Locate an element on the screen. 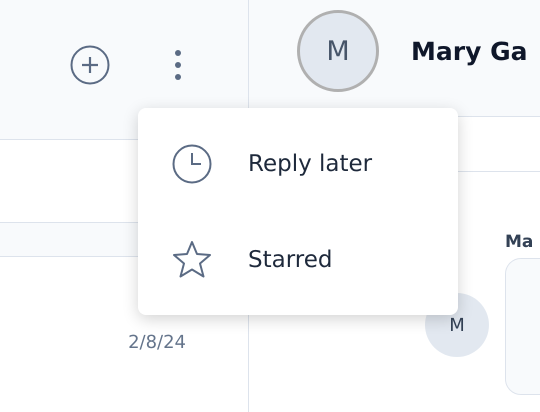 The width and height of the screenshot is (540, 412). conversation-date: 2/8/24 is located at coordinates (157, 342).